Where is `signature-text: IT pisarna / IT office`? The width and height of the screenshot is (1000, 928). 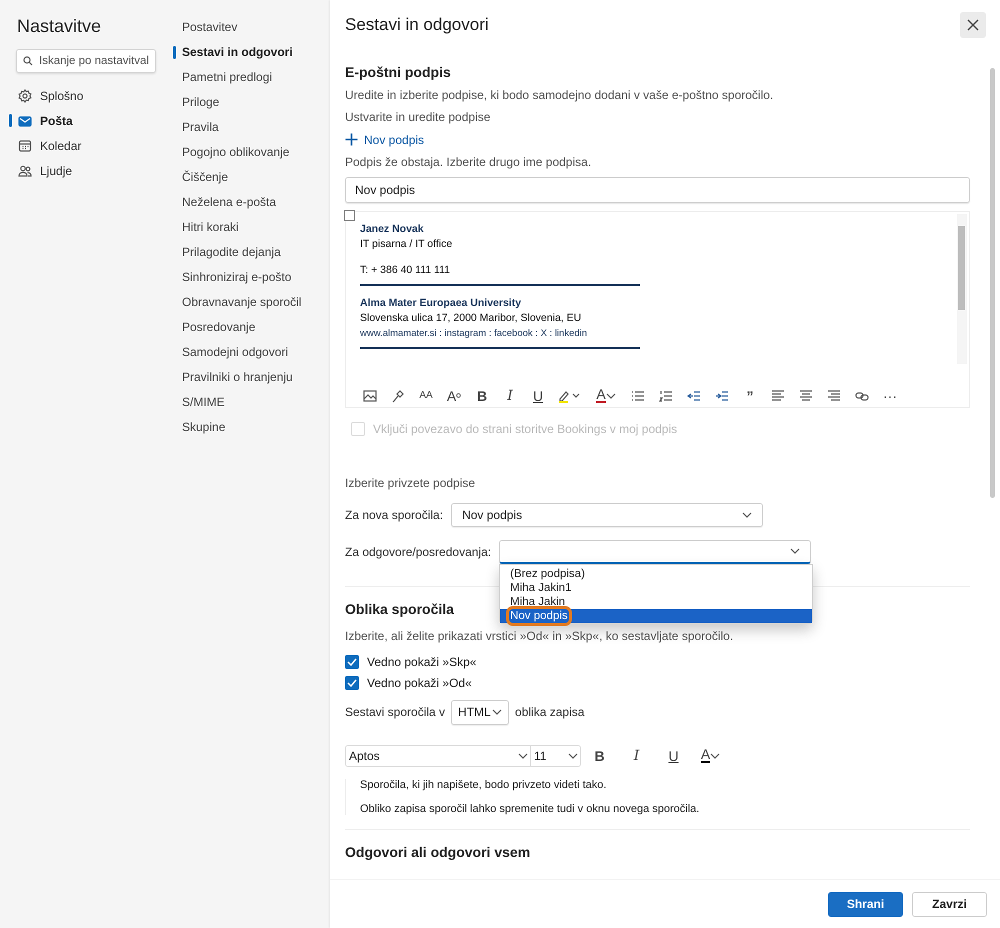
signature-text: IT pisarna / IT office is located at coordinates (407, 244).